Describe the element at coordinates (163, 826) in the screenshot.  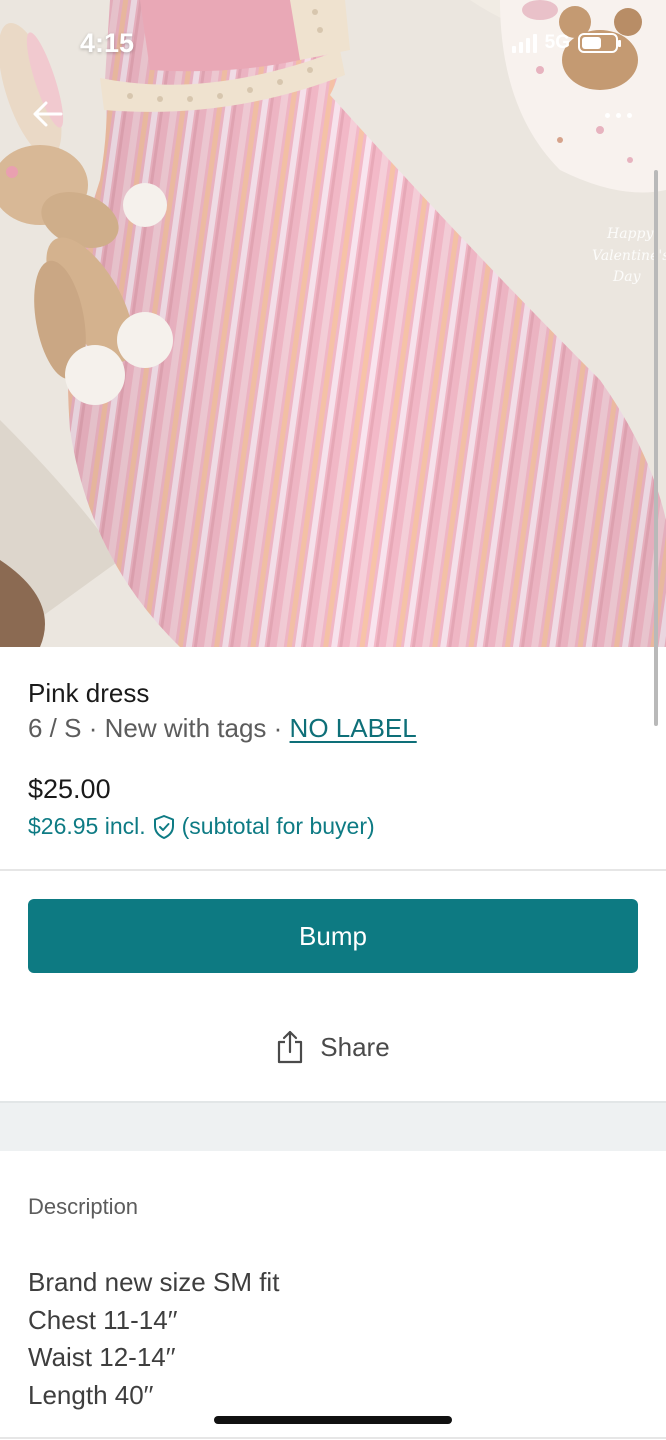
I see `shield-check-icon` at that location.